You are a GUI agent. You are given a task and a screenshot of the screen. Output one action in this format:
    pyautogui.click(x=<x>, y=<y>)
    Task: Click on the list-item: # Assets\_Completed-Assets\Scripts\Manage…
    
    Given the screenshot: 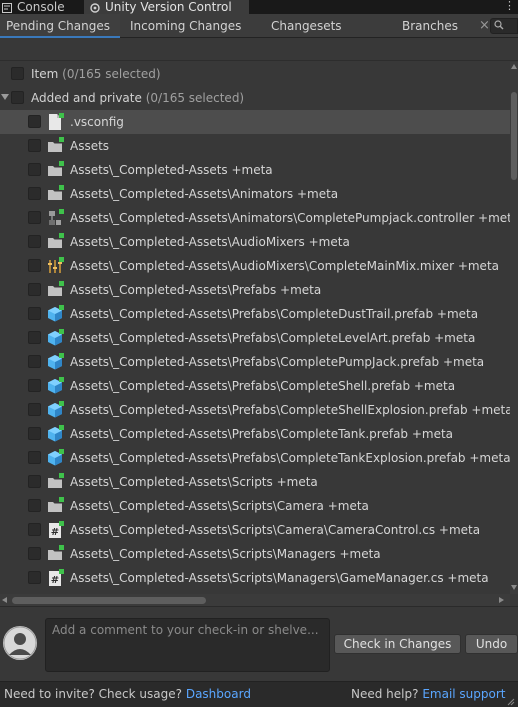 What is the action you would take?
    pyautogui.click(x=255, y=578)
    